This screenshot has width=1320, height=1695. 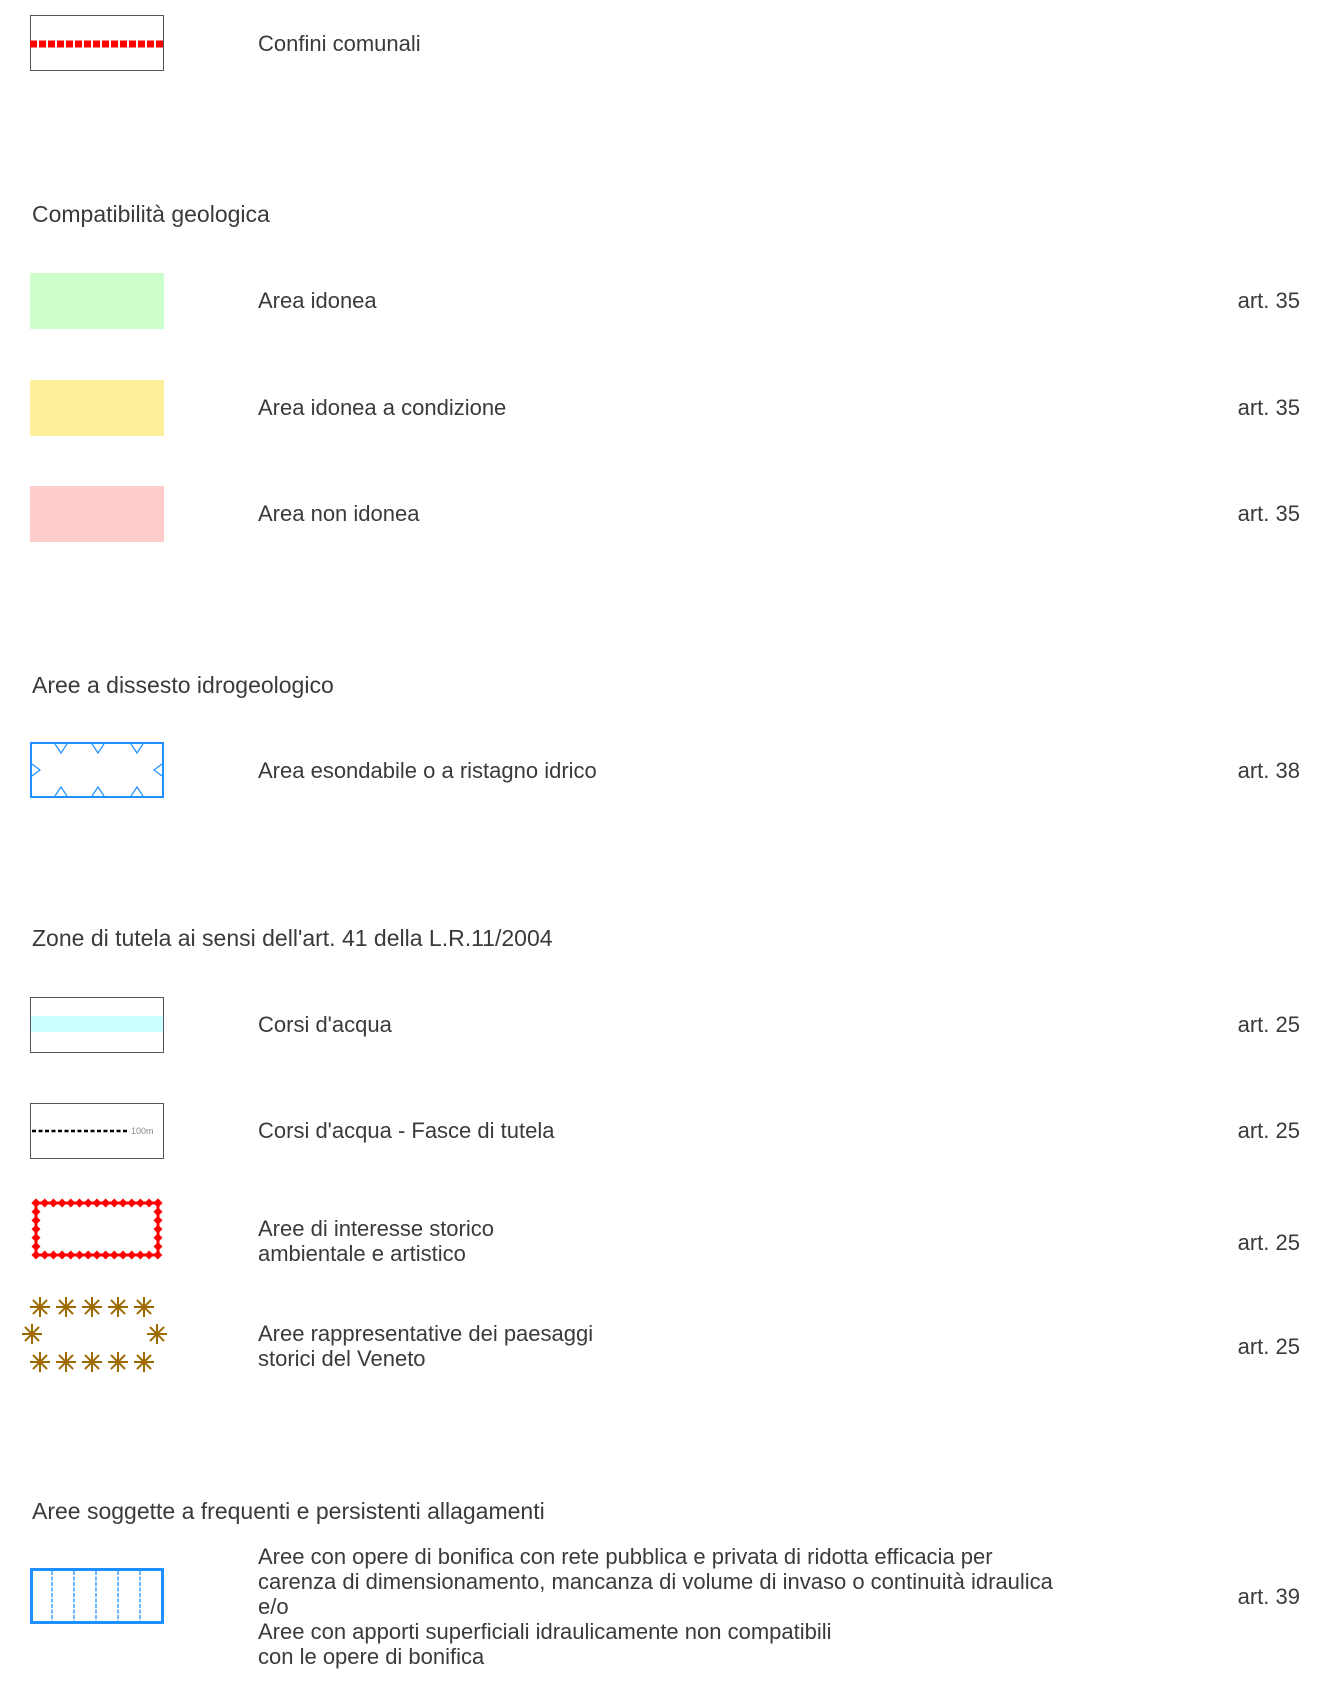 I want to click on area-conditional-article: art. 35, so click(x=1268, y=407).